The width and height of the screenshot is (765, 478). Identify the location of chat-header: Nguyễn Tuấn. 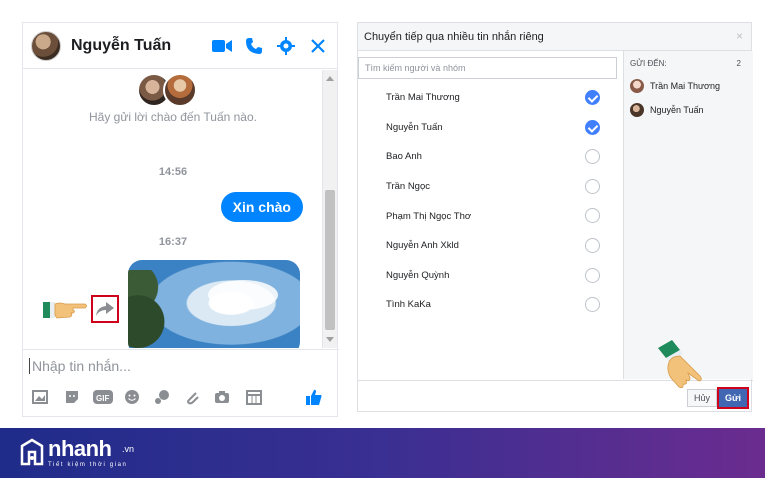
(180, 46).